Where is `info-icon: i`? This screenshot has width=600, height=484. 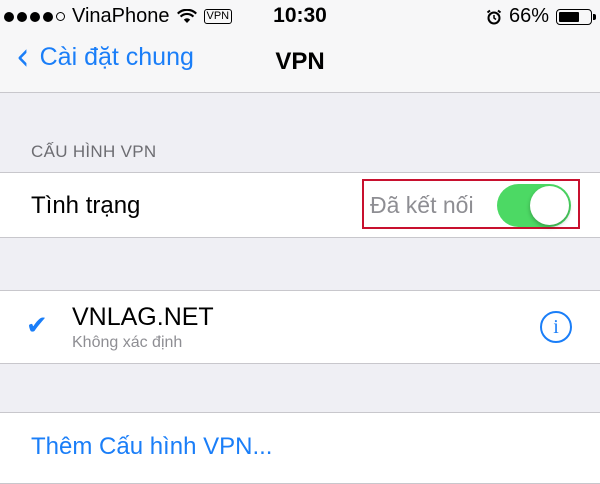 info-icon: i is located at coordinates (556, 327).